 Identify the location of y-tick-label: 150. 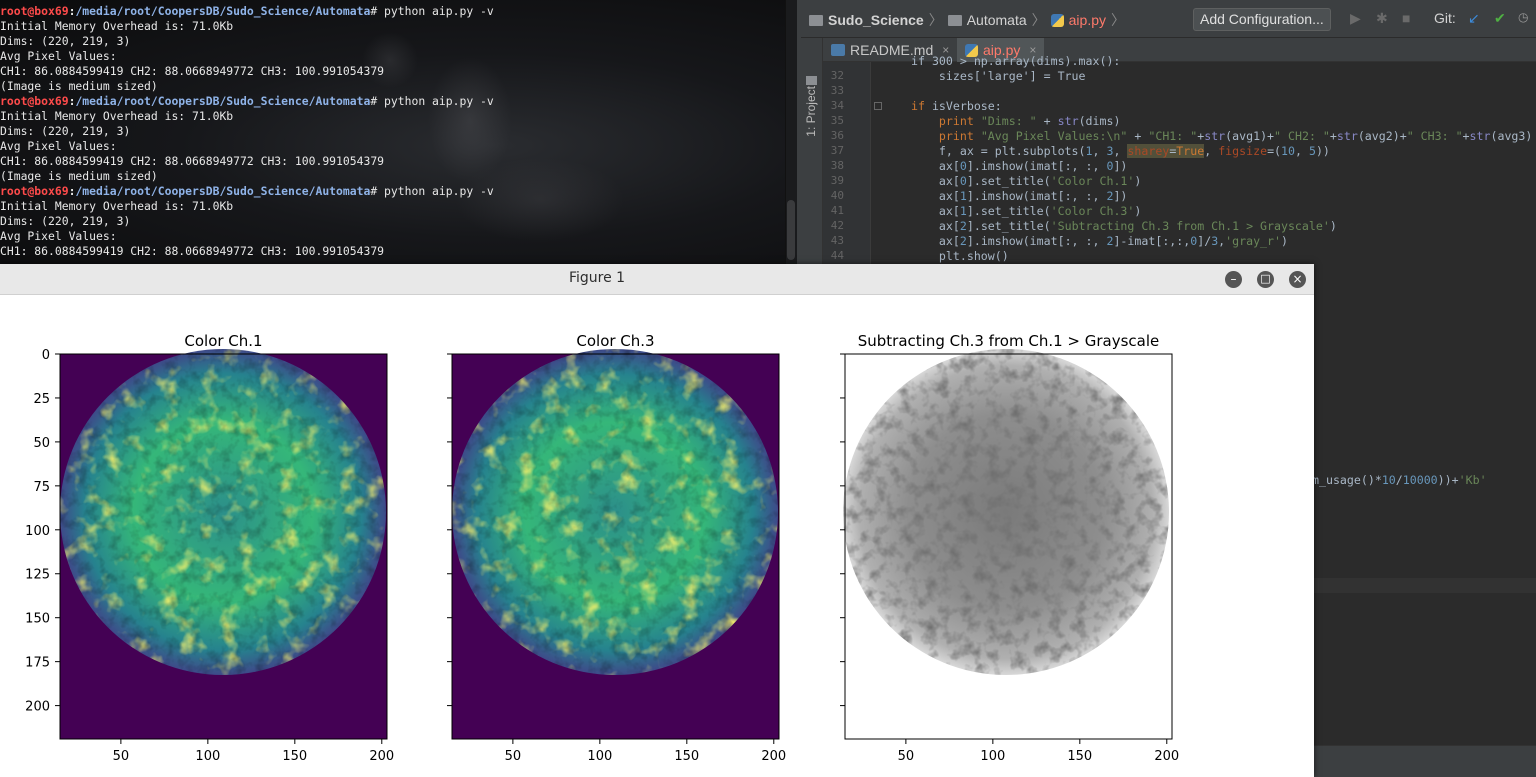
(37, 619).